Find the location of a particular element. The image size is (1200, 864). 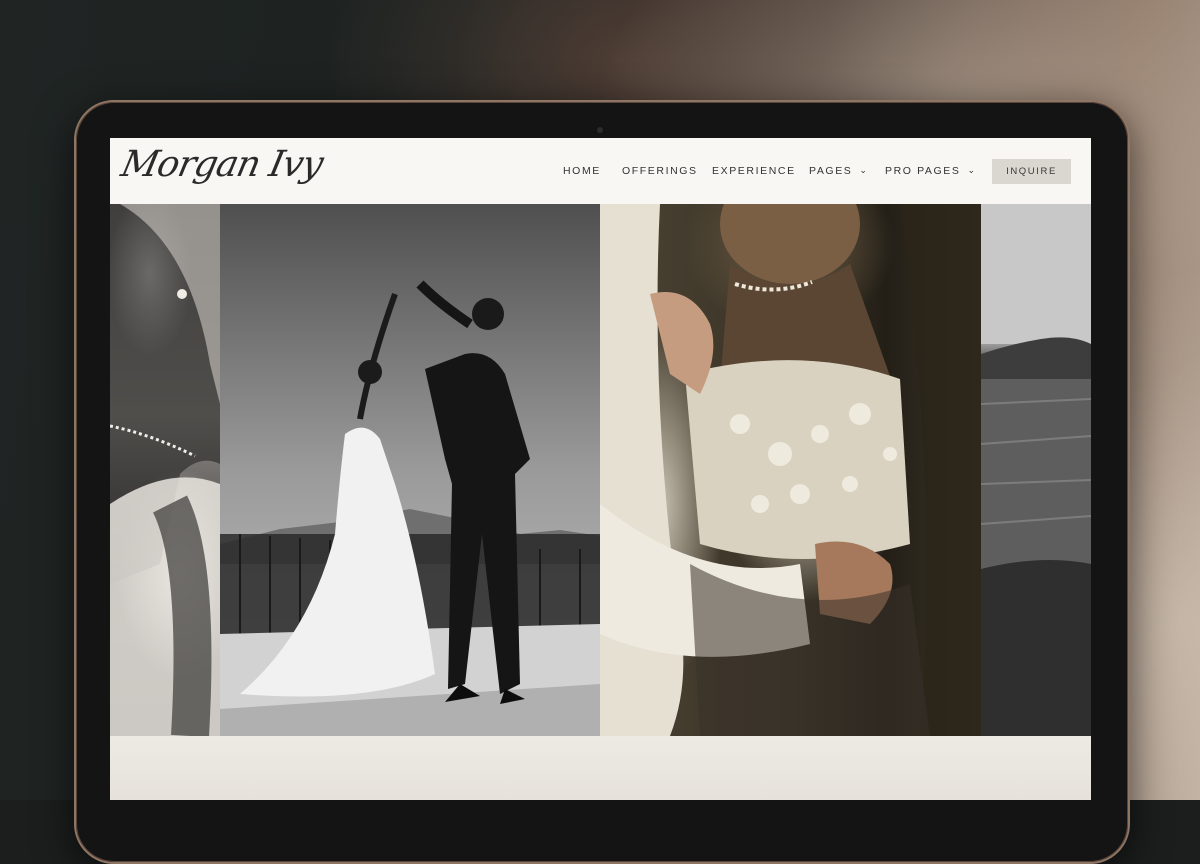

content-section is located at coordinates (600, 768).